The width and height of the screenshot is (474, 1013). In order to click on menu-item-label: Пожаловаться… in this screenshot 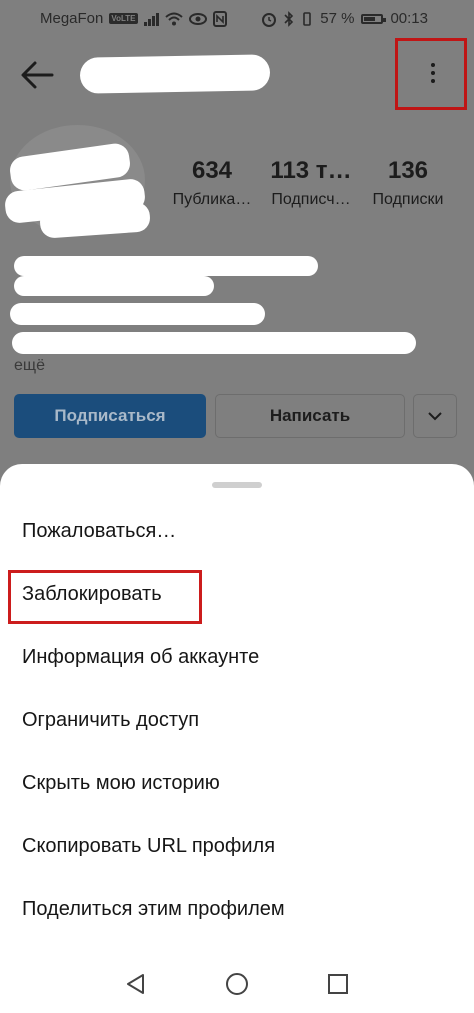, I will do `click(99, 530)`.